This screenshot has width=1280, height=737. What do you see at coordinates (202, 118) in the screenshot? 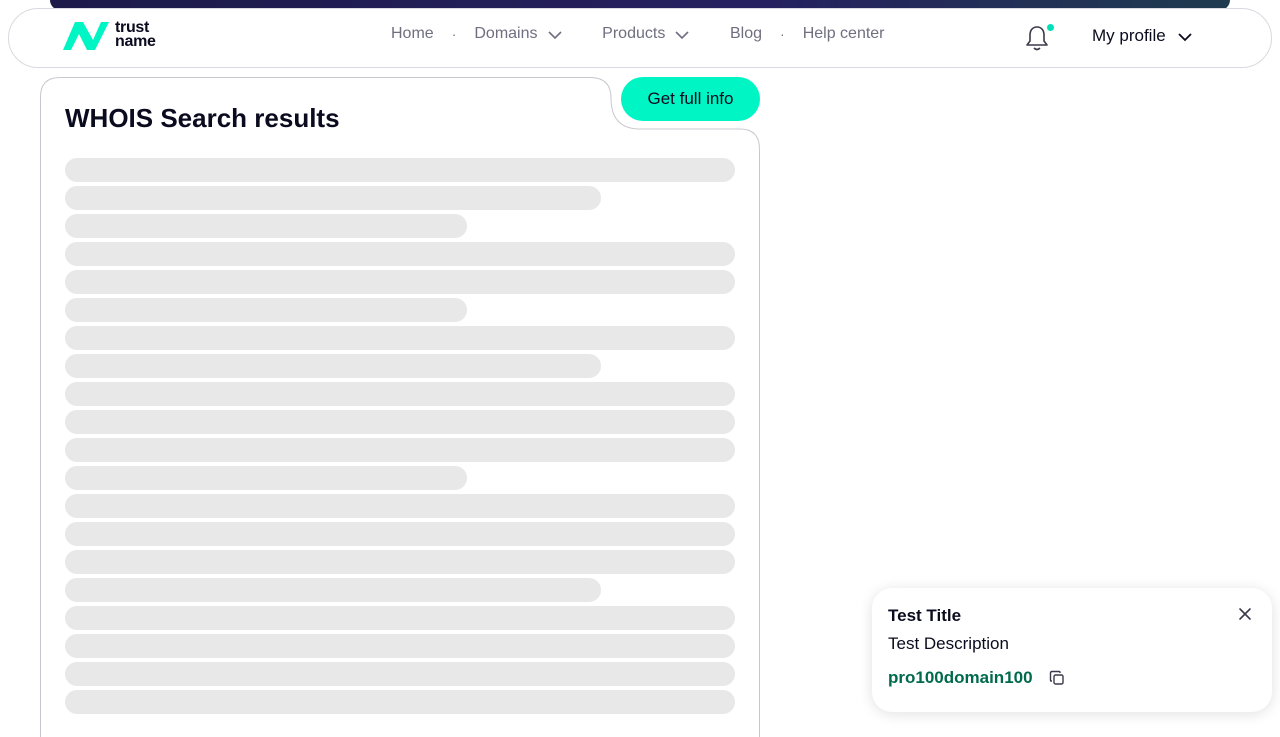
I see `page-title: WHOIS Search results` at bounding box center [202, 118].